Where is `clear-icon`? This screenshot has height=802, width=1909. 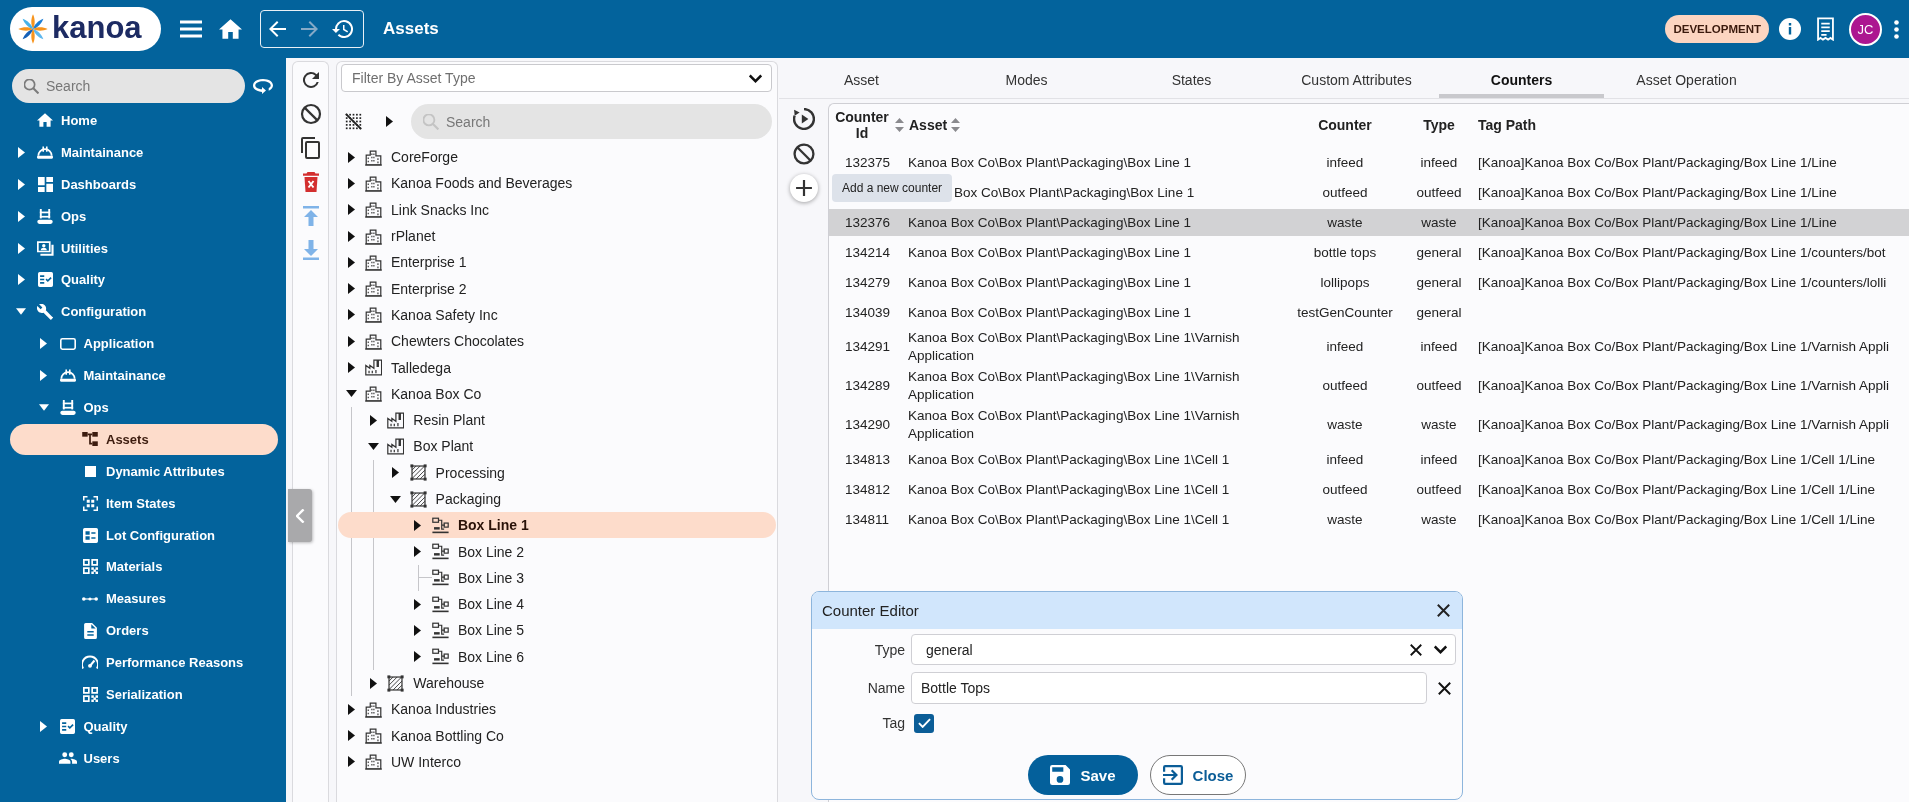 clear-icon is located at coordinates (1444, 688).